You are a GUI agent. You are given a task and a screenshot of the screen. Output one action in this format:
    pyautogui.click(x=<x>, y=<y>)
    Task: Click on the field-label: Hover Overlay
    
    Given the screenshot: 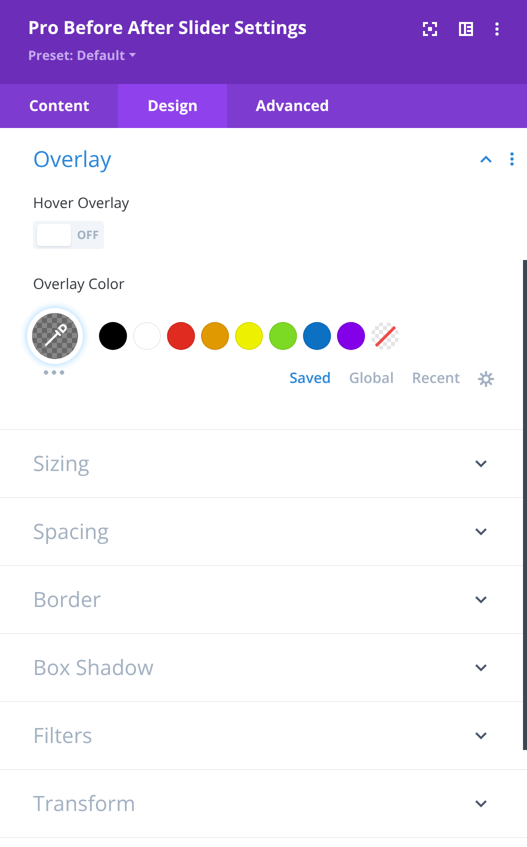 What is the action you would take?
    pyautogui.click(x=81, y=203)
    